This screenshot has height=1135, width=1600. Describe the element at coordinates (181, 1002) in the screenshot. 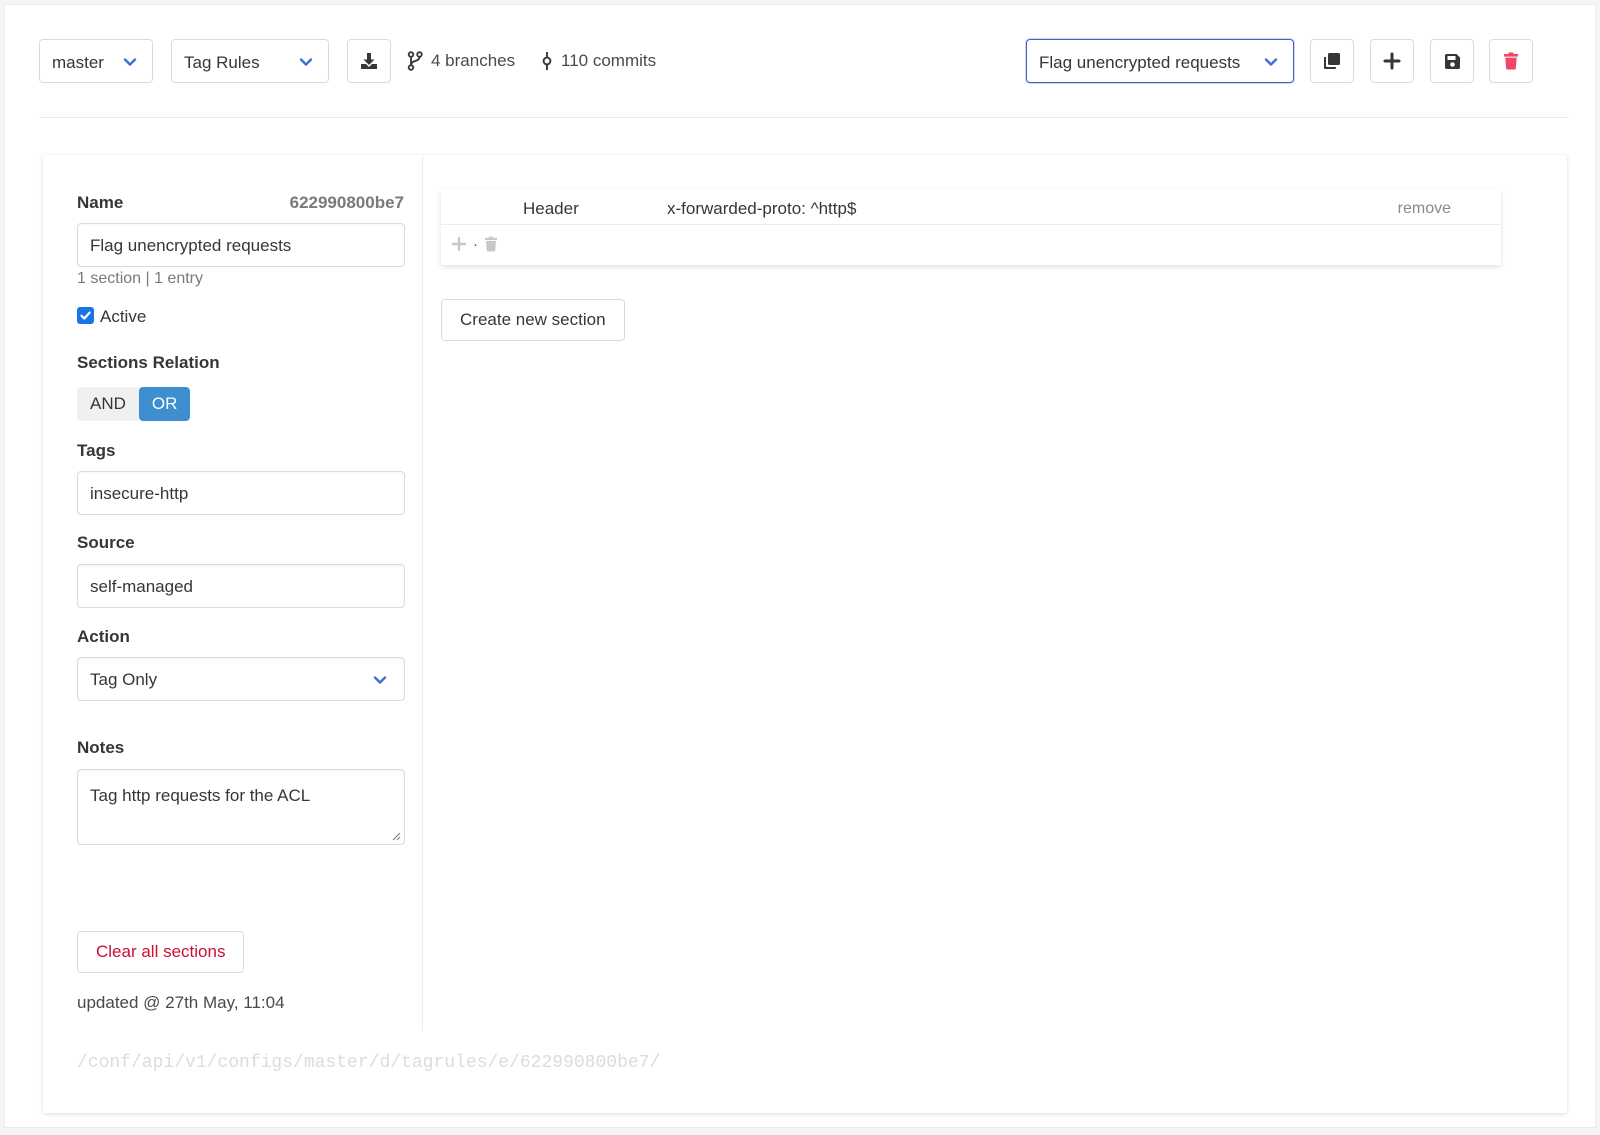

I see `last-updated: updated @ 27th May, 11:04` at that location.